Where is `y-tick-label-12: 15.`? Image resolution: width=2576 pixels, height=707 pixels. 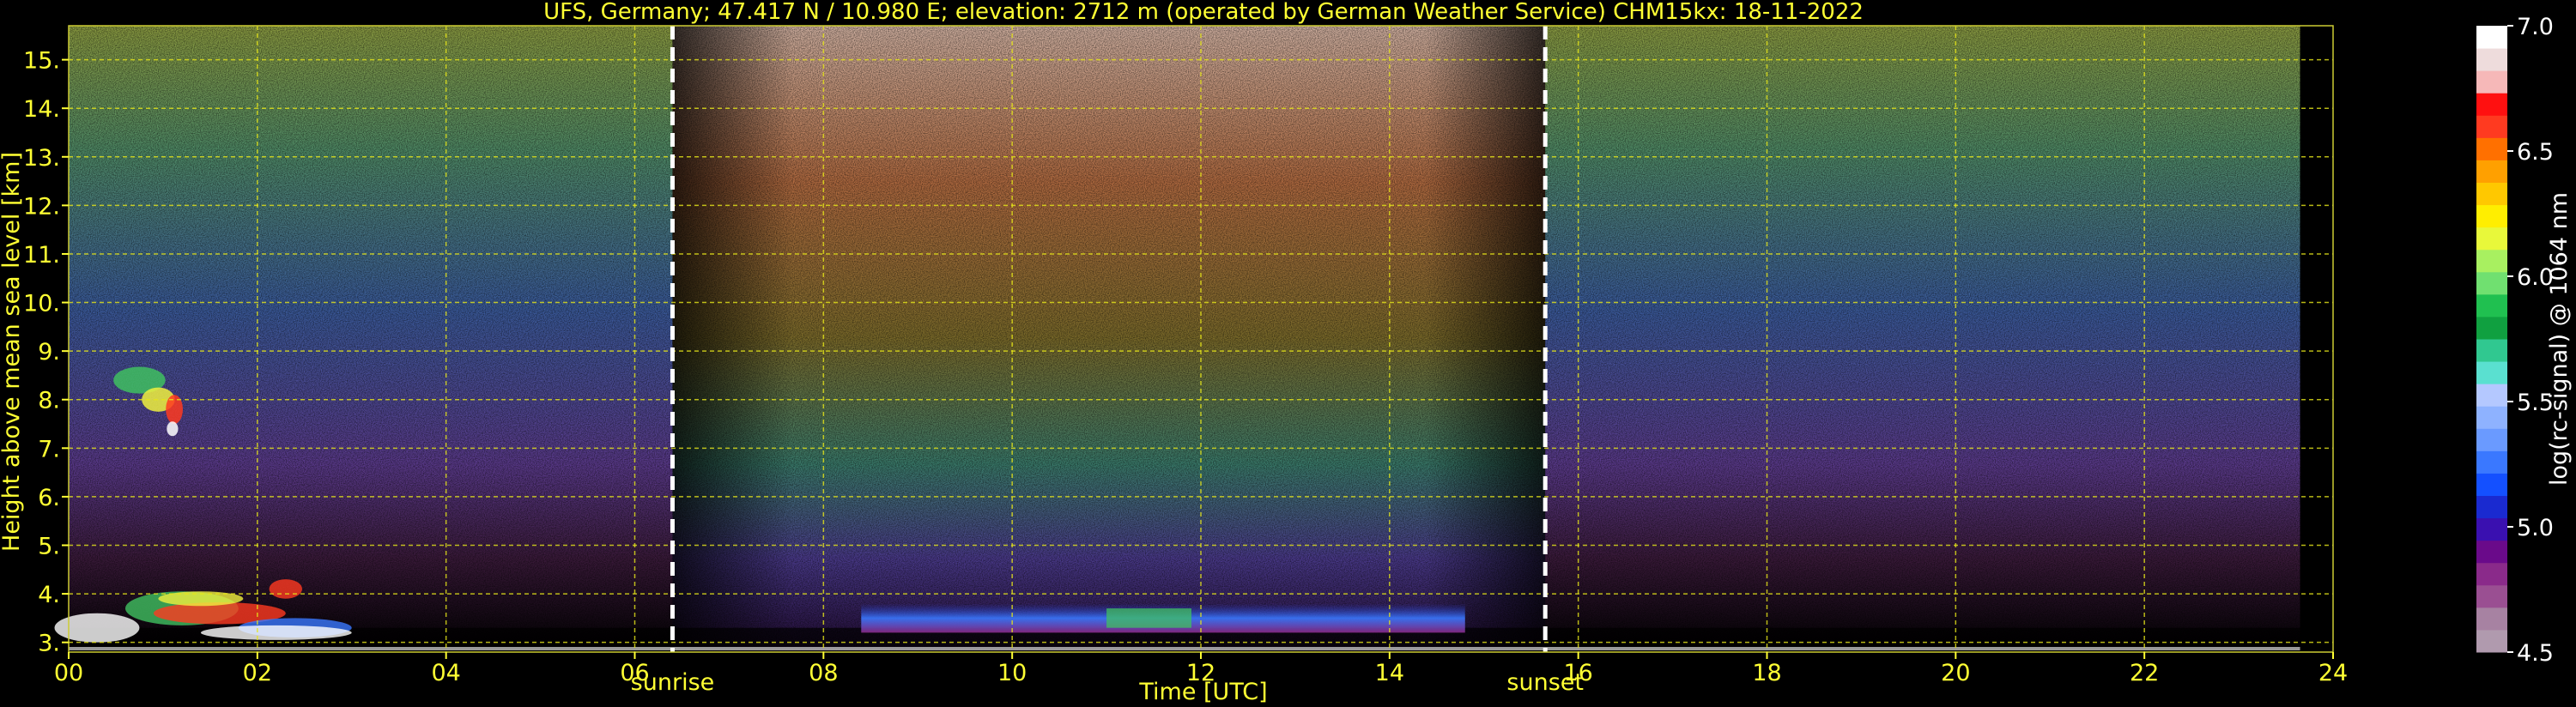
y-tick-label-12: 15. is located at coordinates (41, 61).